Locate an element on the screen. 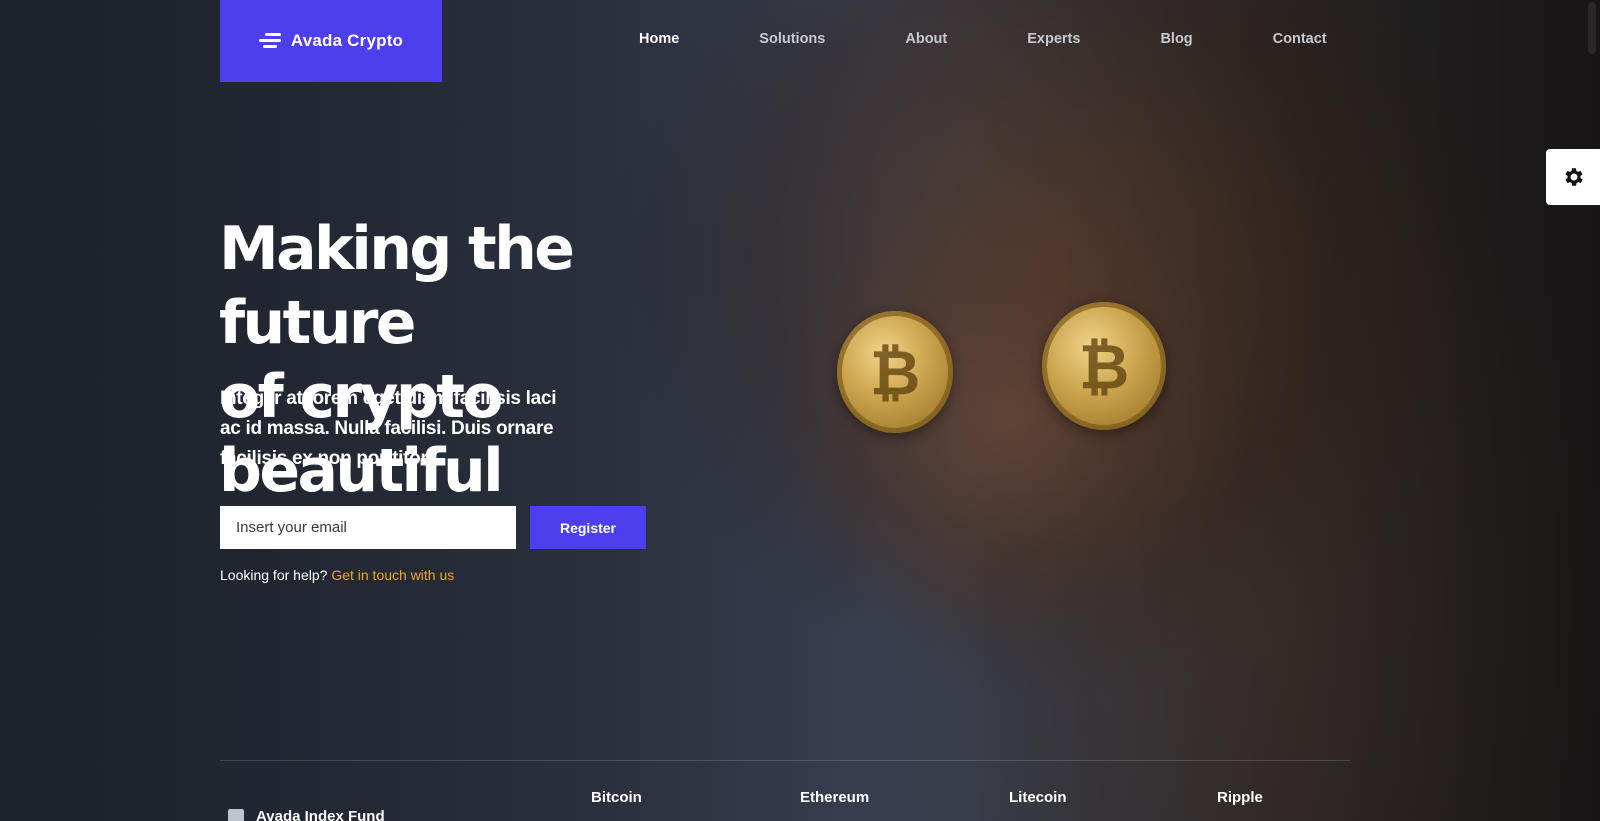 The width and height of the screenshot is (1600, 821). nav-about: About is located at coordinates (926, 39).